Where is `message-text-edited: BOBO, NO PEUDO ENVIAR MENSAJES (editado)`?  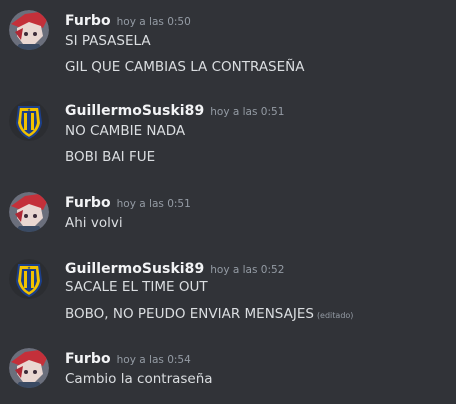 message-text-edited: BOBO, NO PEUDO ENVIAR MENSAJES (editado) is located at coordinates (209, 315).